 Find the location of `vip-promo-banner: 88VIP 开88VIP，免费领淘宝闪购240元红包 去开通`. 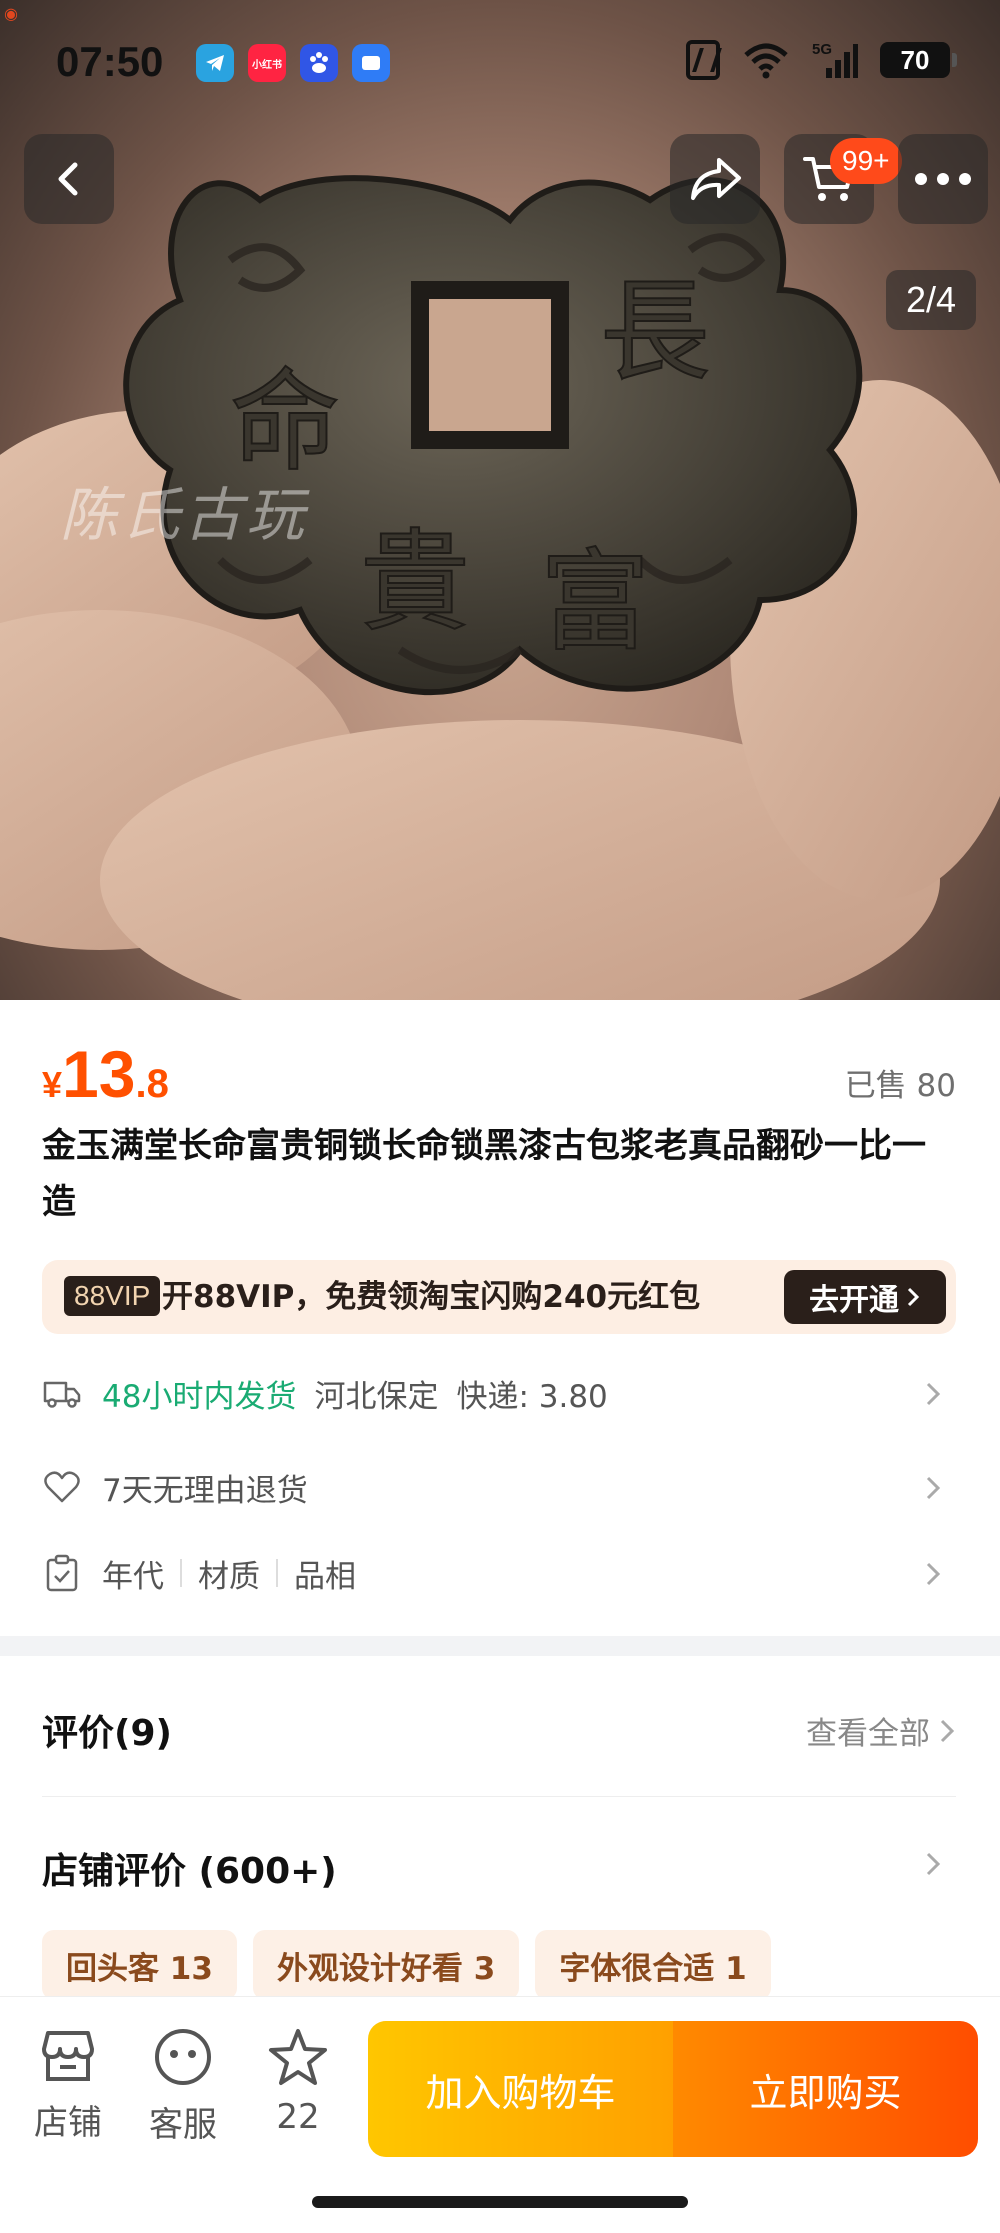

vip-promo-banner: 88VIP 开88VIP，免费领淘宝闪购240元红包 去开通 is located at coordinates (499, 1297).